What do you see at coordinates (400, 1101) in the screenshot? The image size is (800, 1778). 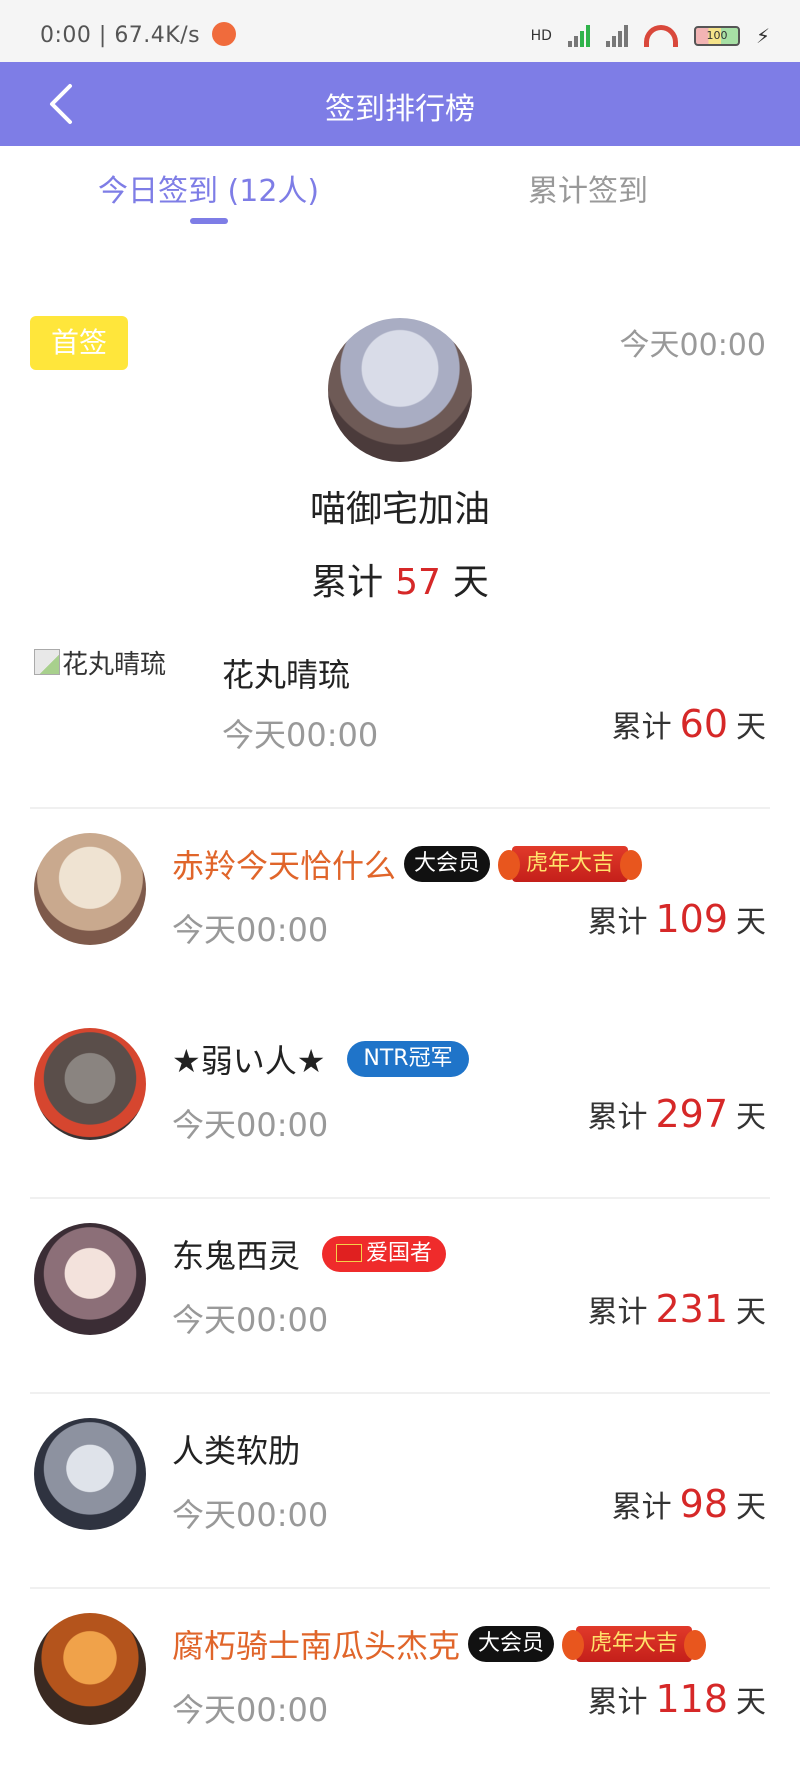 I see `list-item: ★弱い人★ NTR冠军 今天00:00 累计 297 天` at bounding box center [400, 1101].